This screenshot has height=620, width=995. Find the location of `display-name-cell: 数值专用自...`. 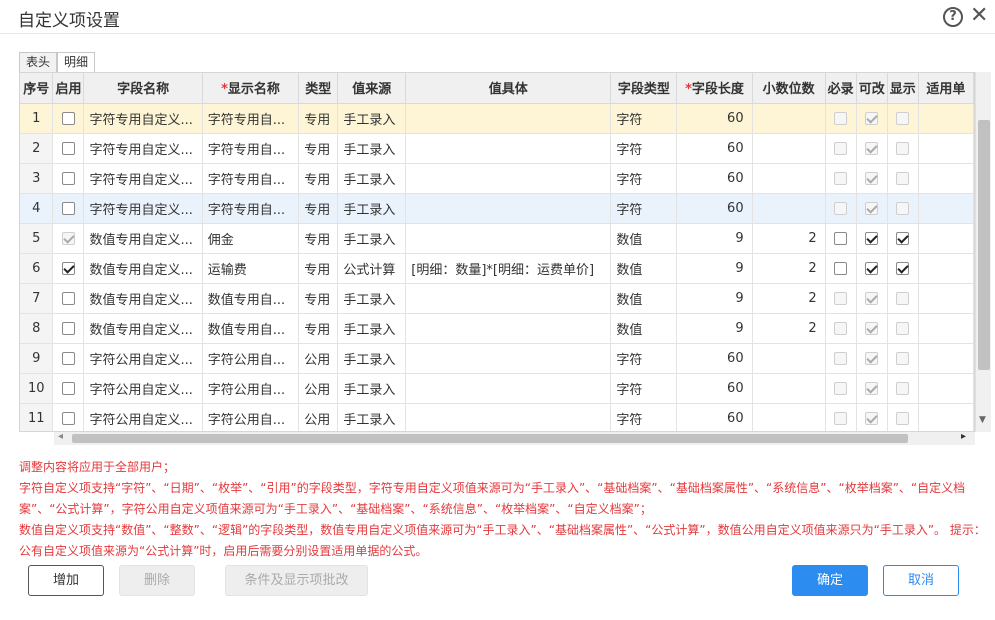

display-name-cell: 数值专用自... is located at coordinates (251, 328).